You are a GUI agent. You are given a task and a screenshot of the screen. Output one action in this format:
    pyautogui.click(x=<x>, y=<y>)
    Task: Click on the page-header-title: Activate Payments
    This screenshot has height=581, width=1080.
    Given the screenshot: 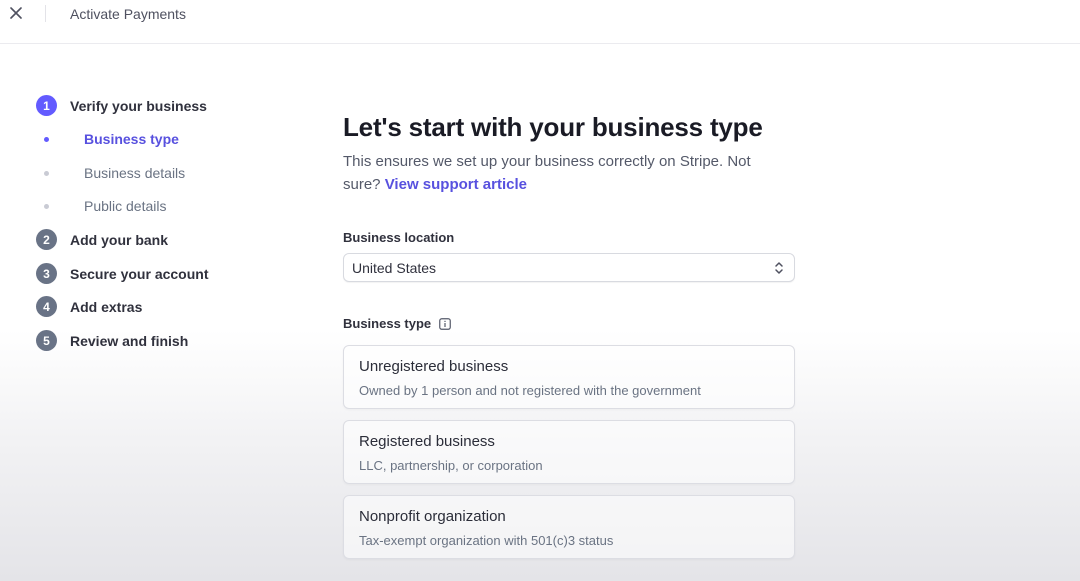 What is the action you would take?
    pyautogui.click(x=128, y=14)
    